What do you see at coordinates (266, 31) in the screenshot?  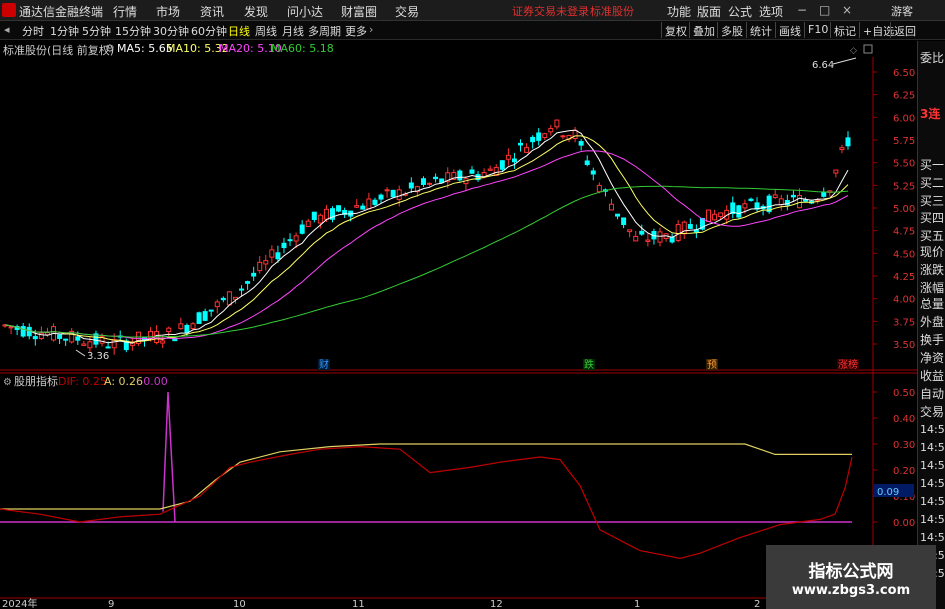 I see `period-weekly: 周线` at bounding box center [266, 31].